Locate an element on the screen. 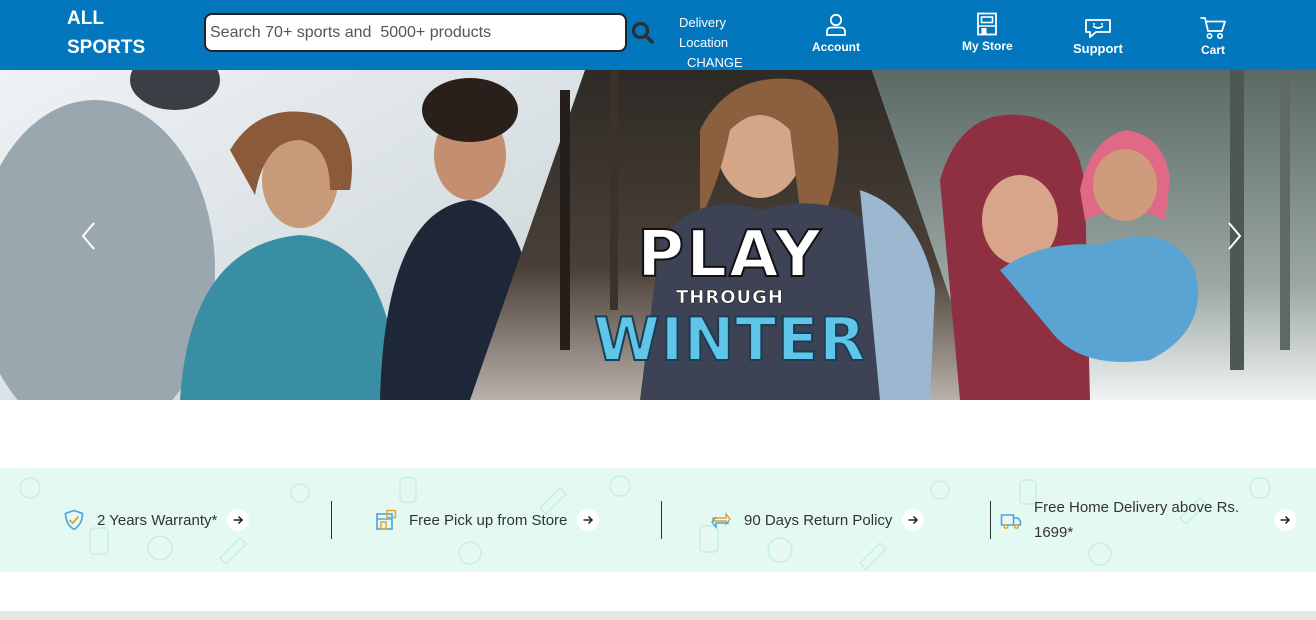 Image resolution: width=1316 pixels, height=620 pixels. feature-return-policy: 90 Days Return Policy is located at coordinates (817, 520).